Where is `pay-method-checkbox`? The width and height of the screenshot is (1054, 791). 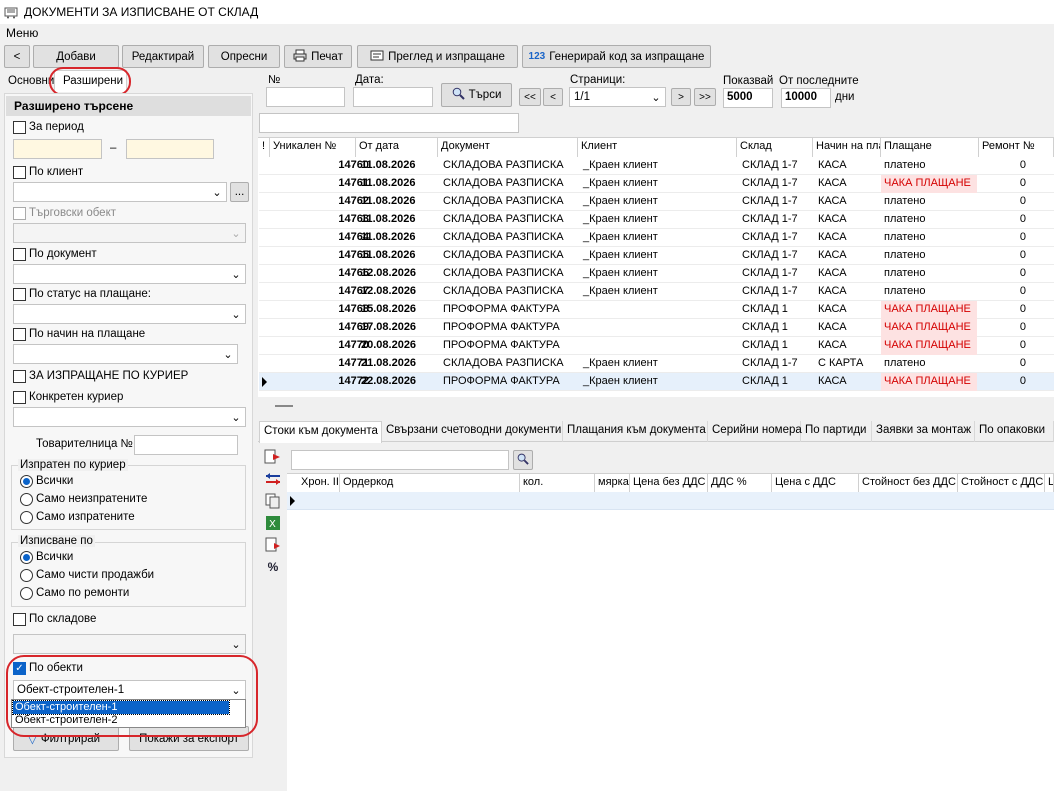 pay-method-checkbox is located at coordinates (19, 334).